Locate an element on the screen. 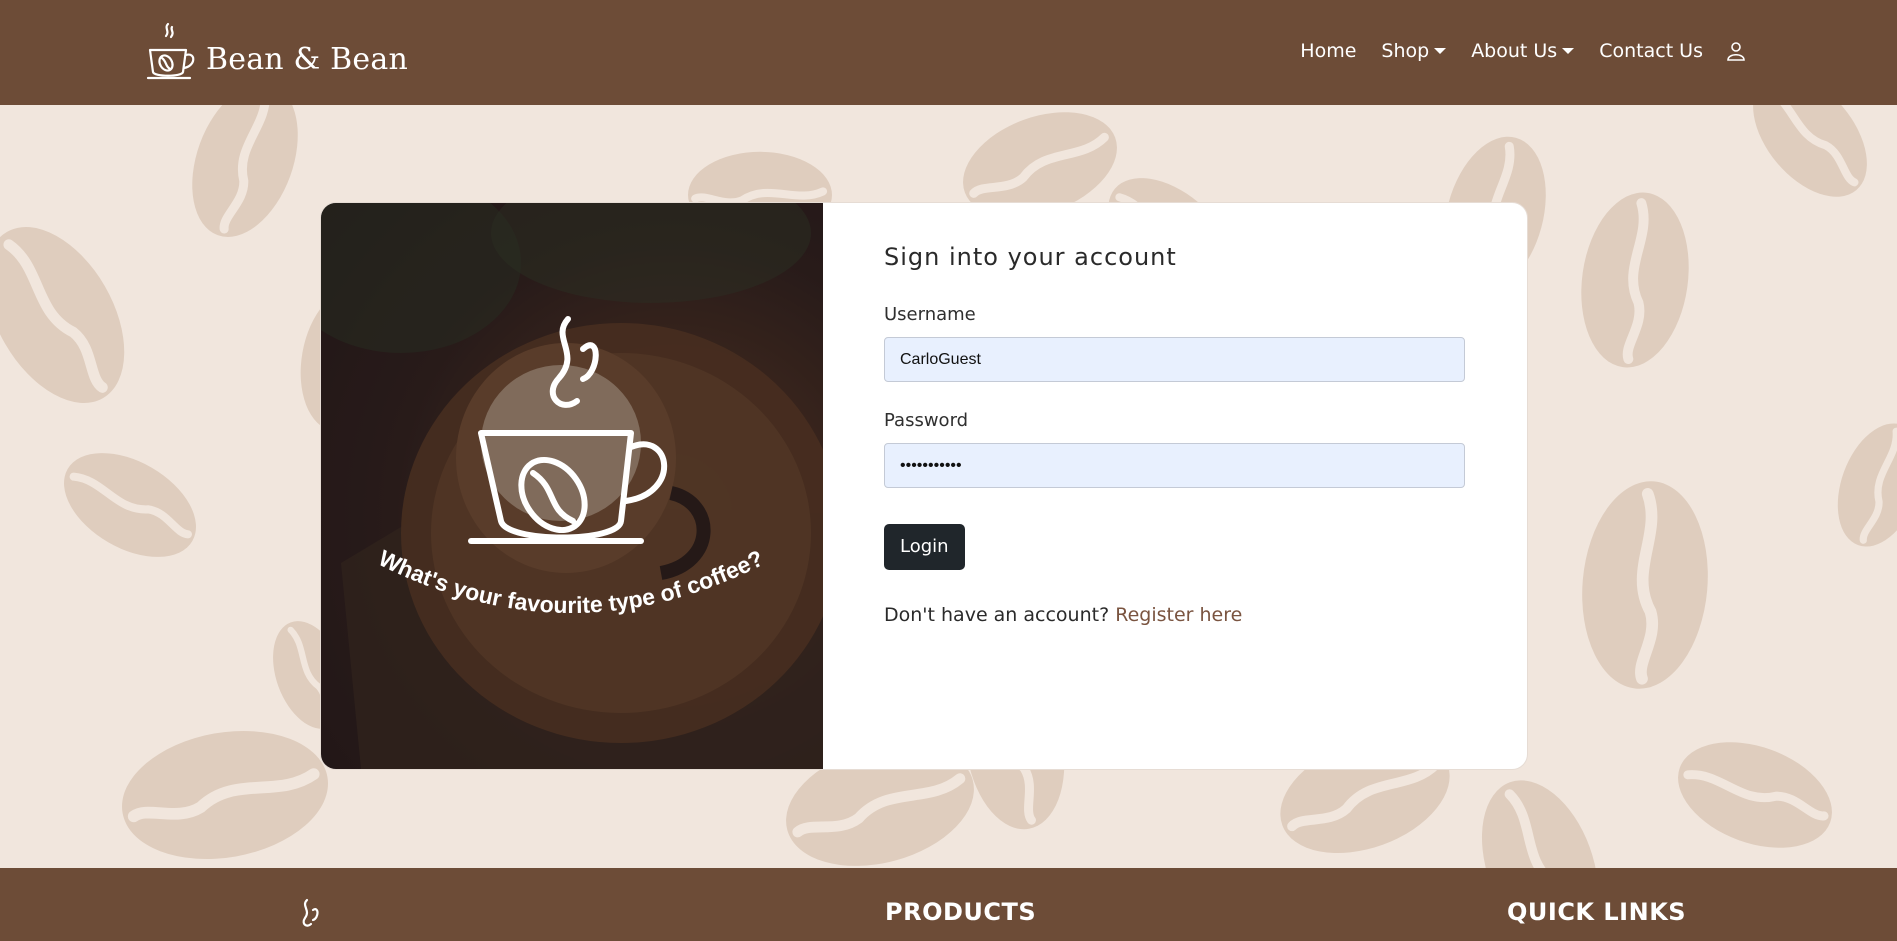 The image size is (1897, 941). login-button: Login is located at coordinates (924, 547).